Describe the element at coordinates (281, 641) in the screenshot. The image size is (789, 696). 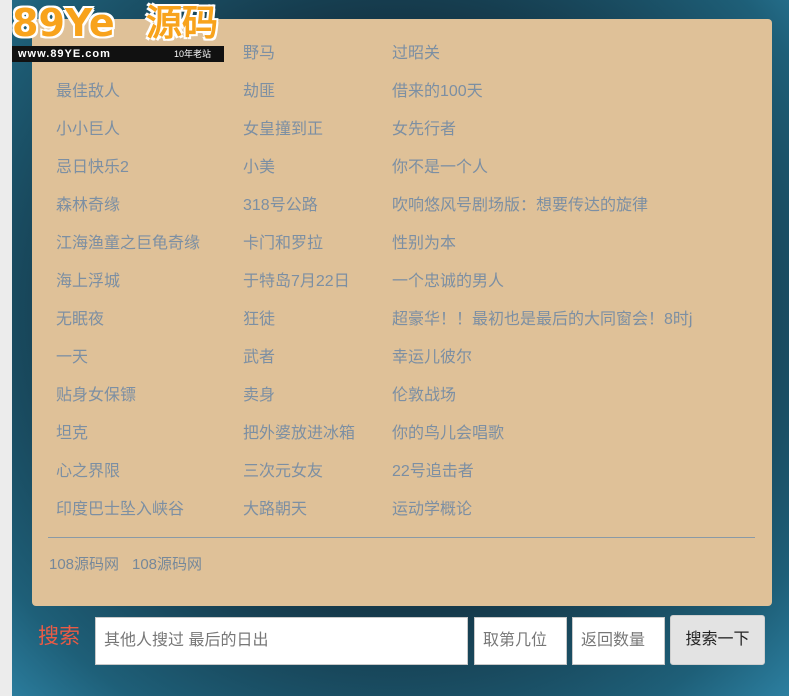
I see `search-query-input` at that location.